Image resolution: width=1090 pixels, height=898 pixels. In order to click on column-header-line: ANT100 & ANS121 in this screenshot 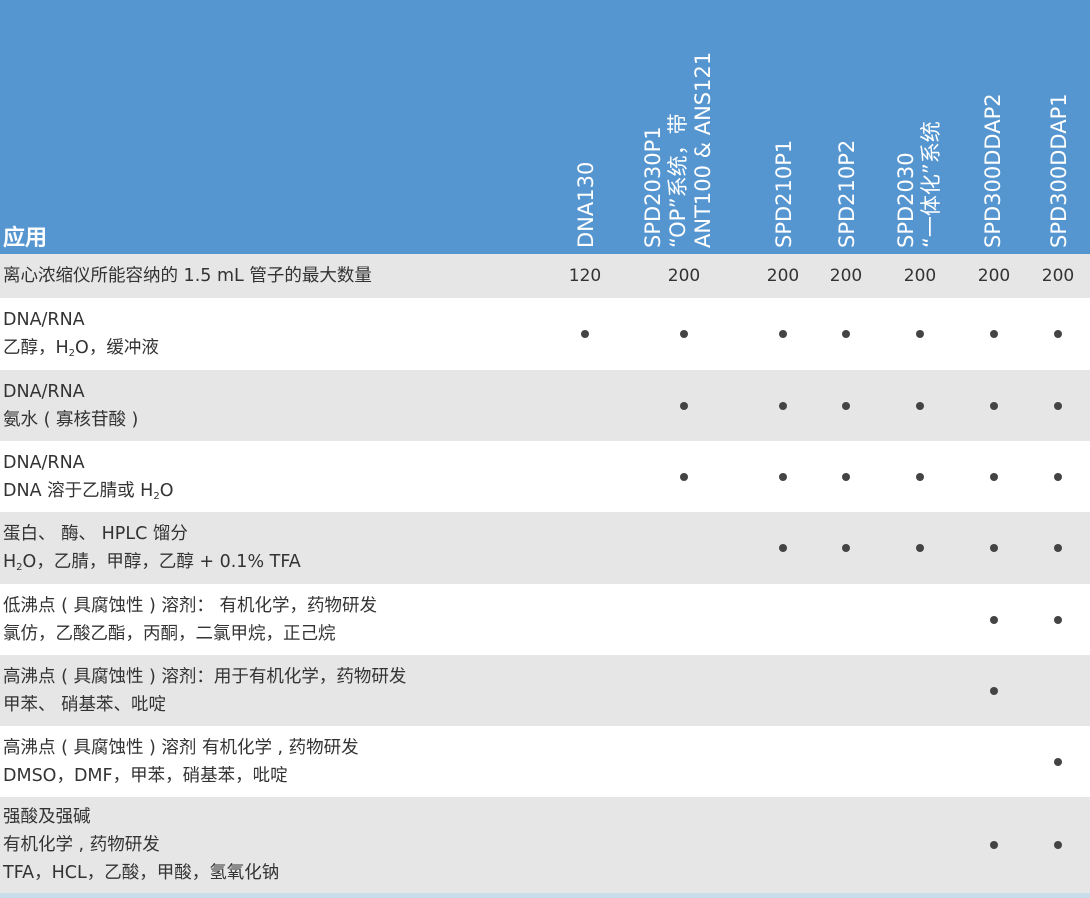, I will do `click(703, 149)`.